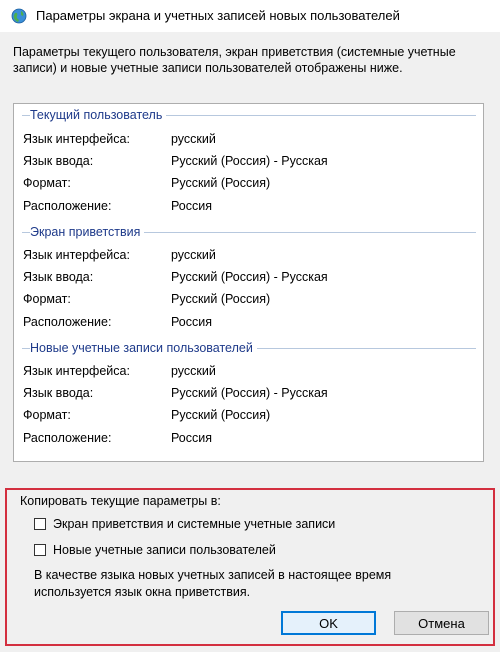 Image resolution: width=500 pixels, height=652 pixels. What do you see at coordinates (98, 115) in the screenshot?
I see `group-title-current-user: Текущий пользователь` at bounding box center [98, 115].